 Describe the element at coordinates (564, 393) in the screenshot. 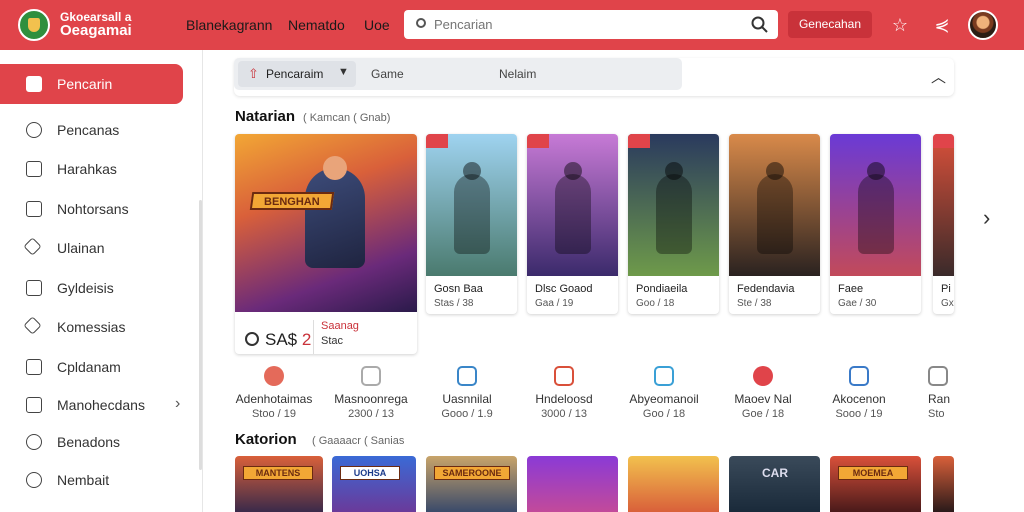

I see `category-item: Hndeloosd 3000 / 13` at that location.